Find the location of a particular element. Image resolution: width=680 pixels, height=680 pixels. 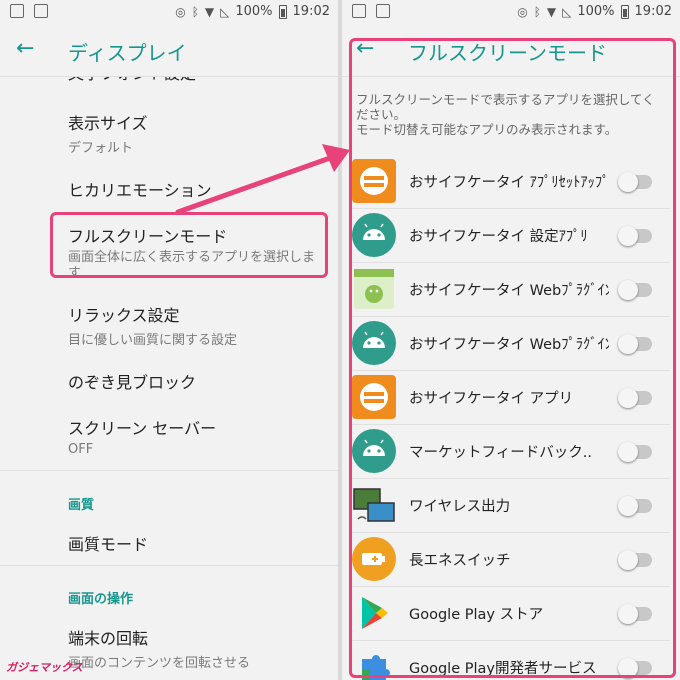

settings-item-image-quality-mode: 画質モード is located at coordinates (108, 543).